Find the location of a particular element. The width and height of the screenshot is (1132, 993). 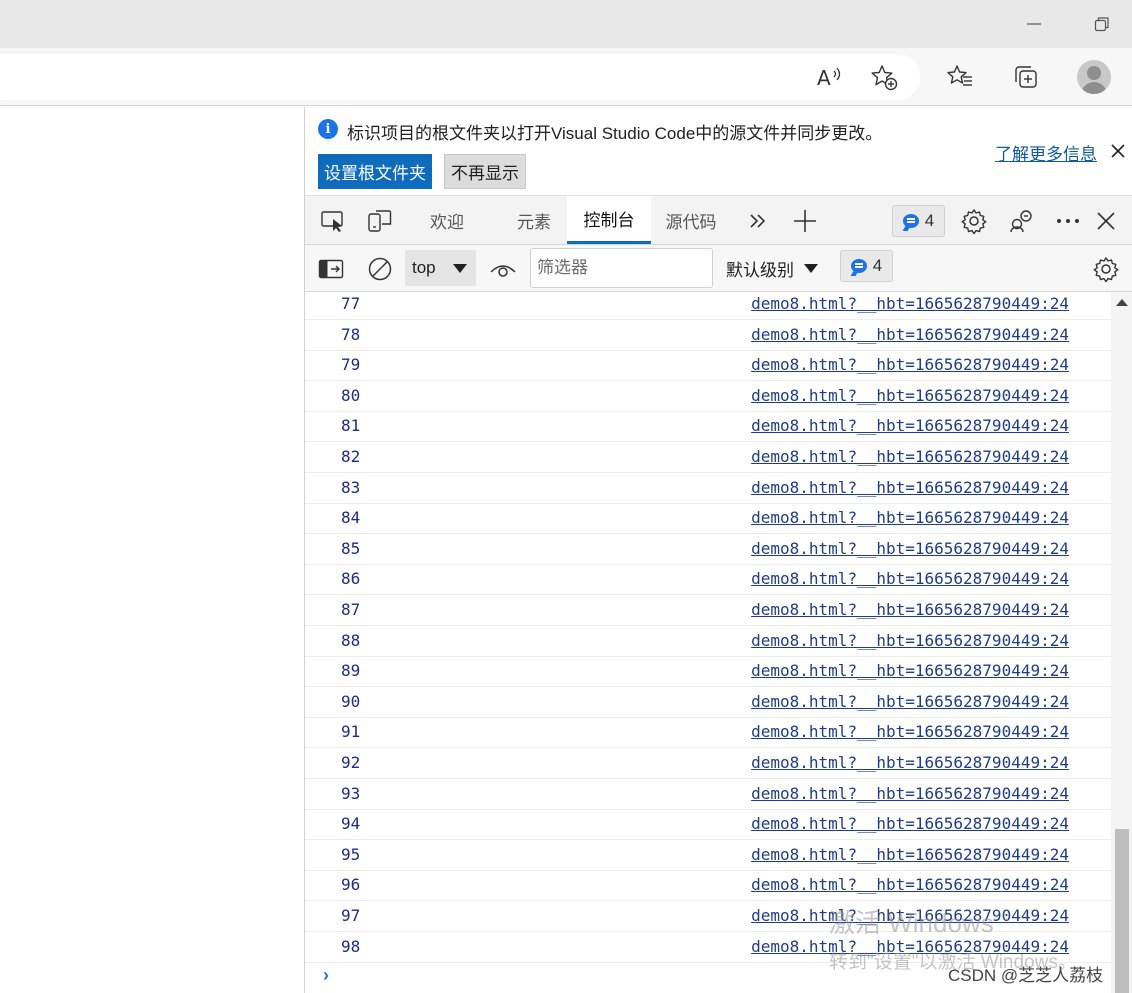

log-row: 92 demo8.html?__hbt=1665628790449:24 is located at coordinates (708, 763).